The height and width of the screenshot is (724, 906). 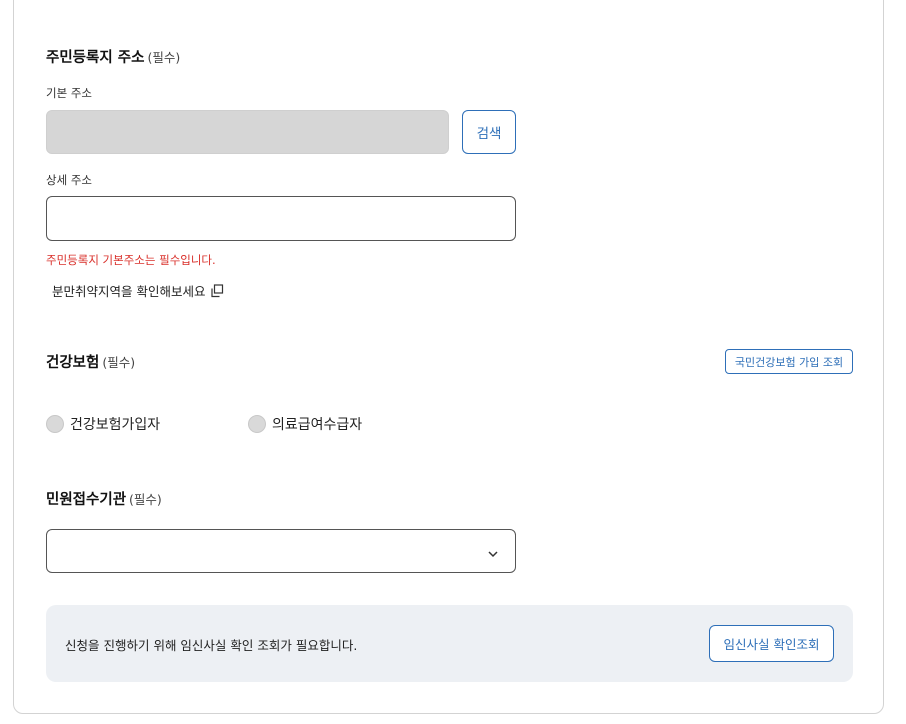 What do you see at coordinates (281, 551) in the screenshot?
I see `agency-select` at bounding box center [281, 551].